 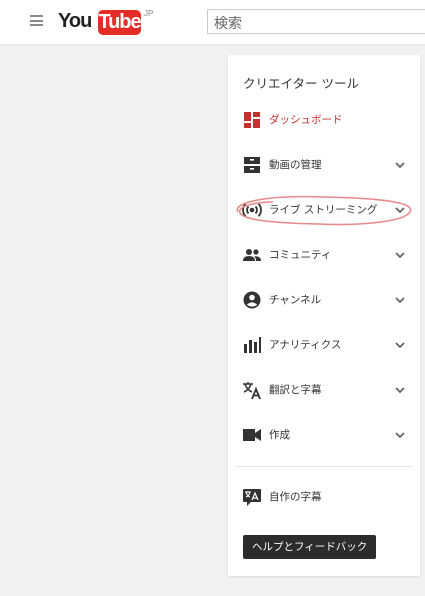 I want to click on top-bar: You Tube JP 検索, so click(x=212, y=22).